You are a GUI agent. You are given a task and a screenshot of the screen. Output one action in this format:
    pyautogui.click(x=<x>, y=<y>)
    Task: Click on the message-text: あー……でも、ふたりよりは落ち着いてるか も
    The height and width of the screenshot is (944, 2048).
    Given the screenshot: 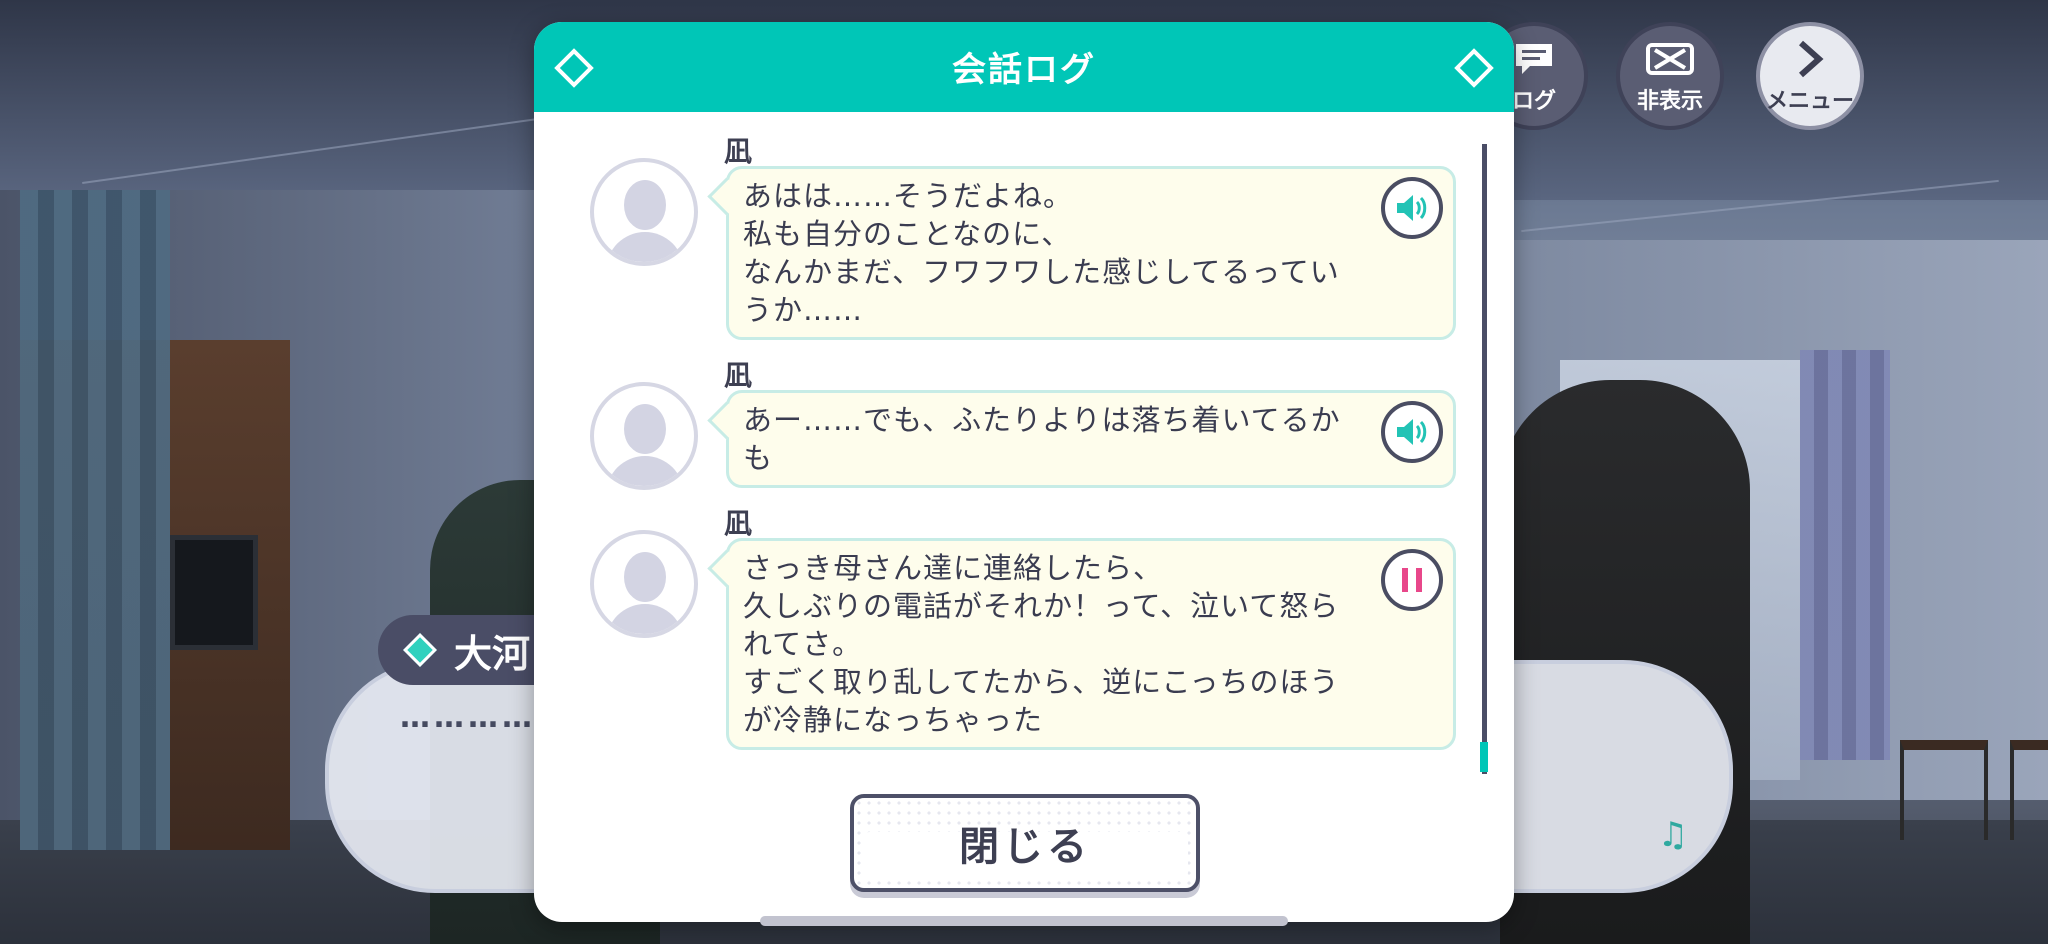 What is the action you would take?
    pyautogui.click(x=1042, y=439)
    